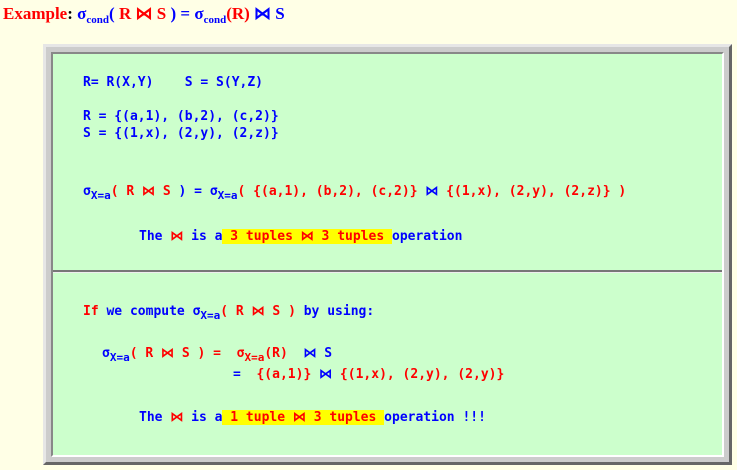 This screenshot has height=470, width=737. What do you see at coordinates (280, 13) in the screenshot?
I see `heading-rhs-s: S` at bounding box center [280, 13].